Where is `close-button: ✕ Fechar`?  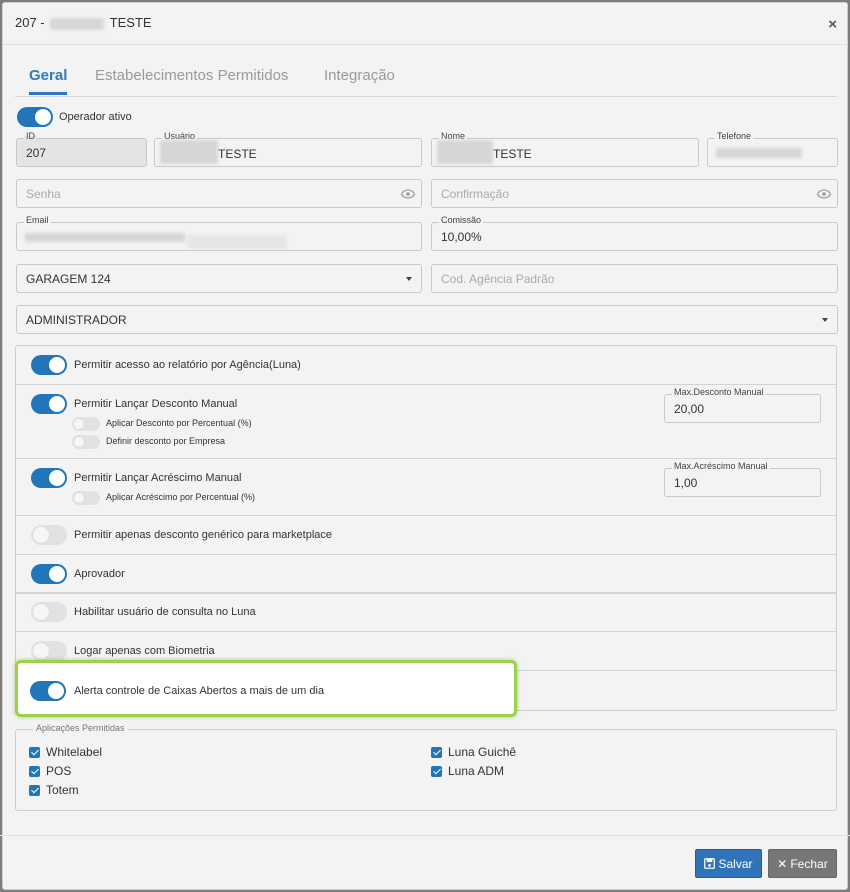
close-button: ✕ Fechar is located at coordinates (802, 863).